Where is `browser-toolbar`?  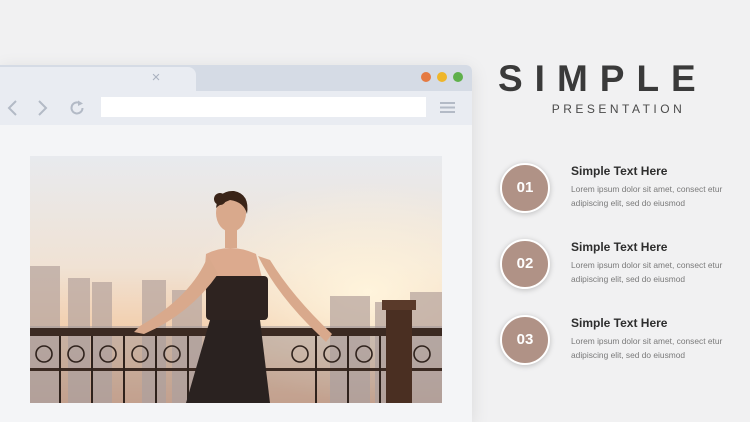
browser-toolbar is located at coordinates (236, 108).